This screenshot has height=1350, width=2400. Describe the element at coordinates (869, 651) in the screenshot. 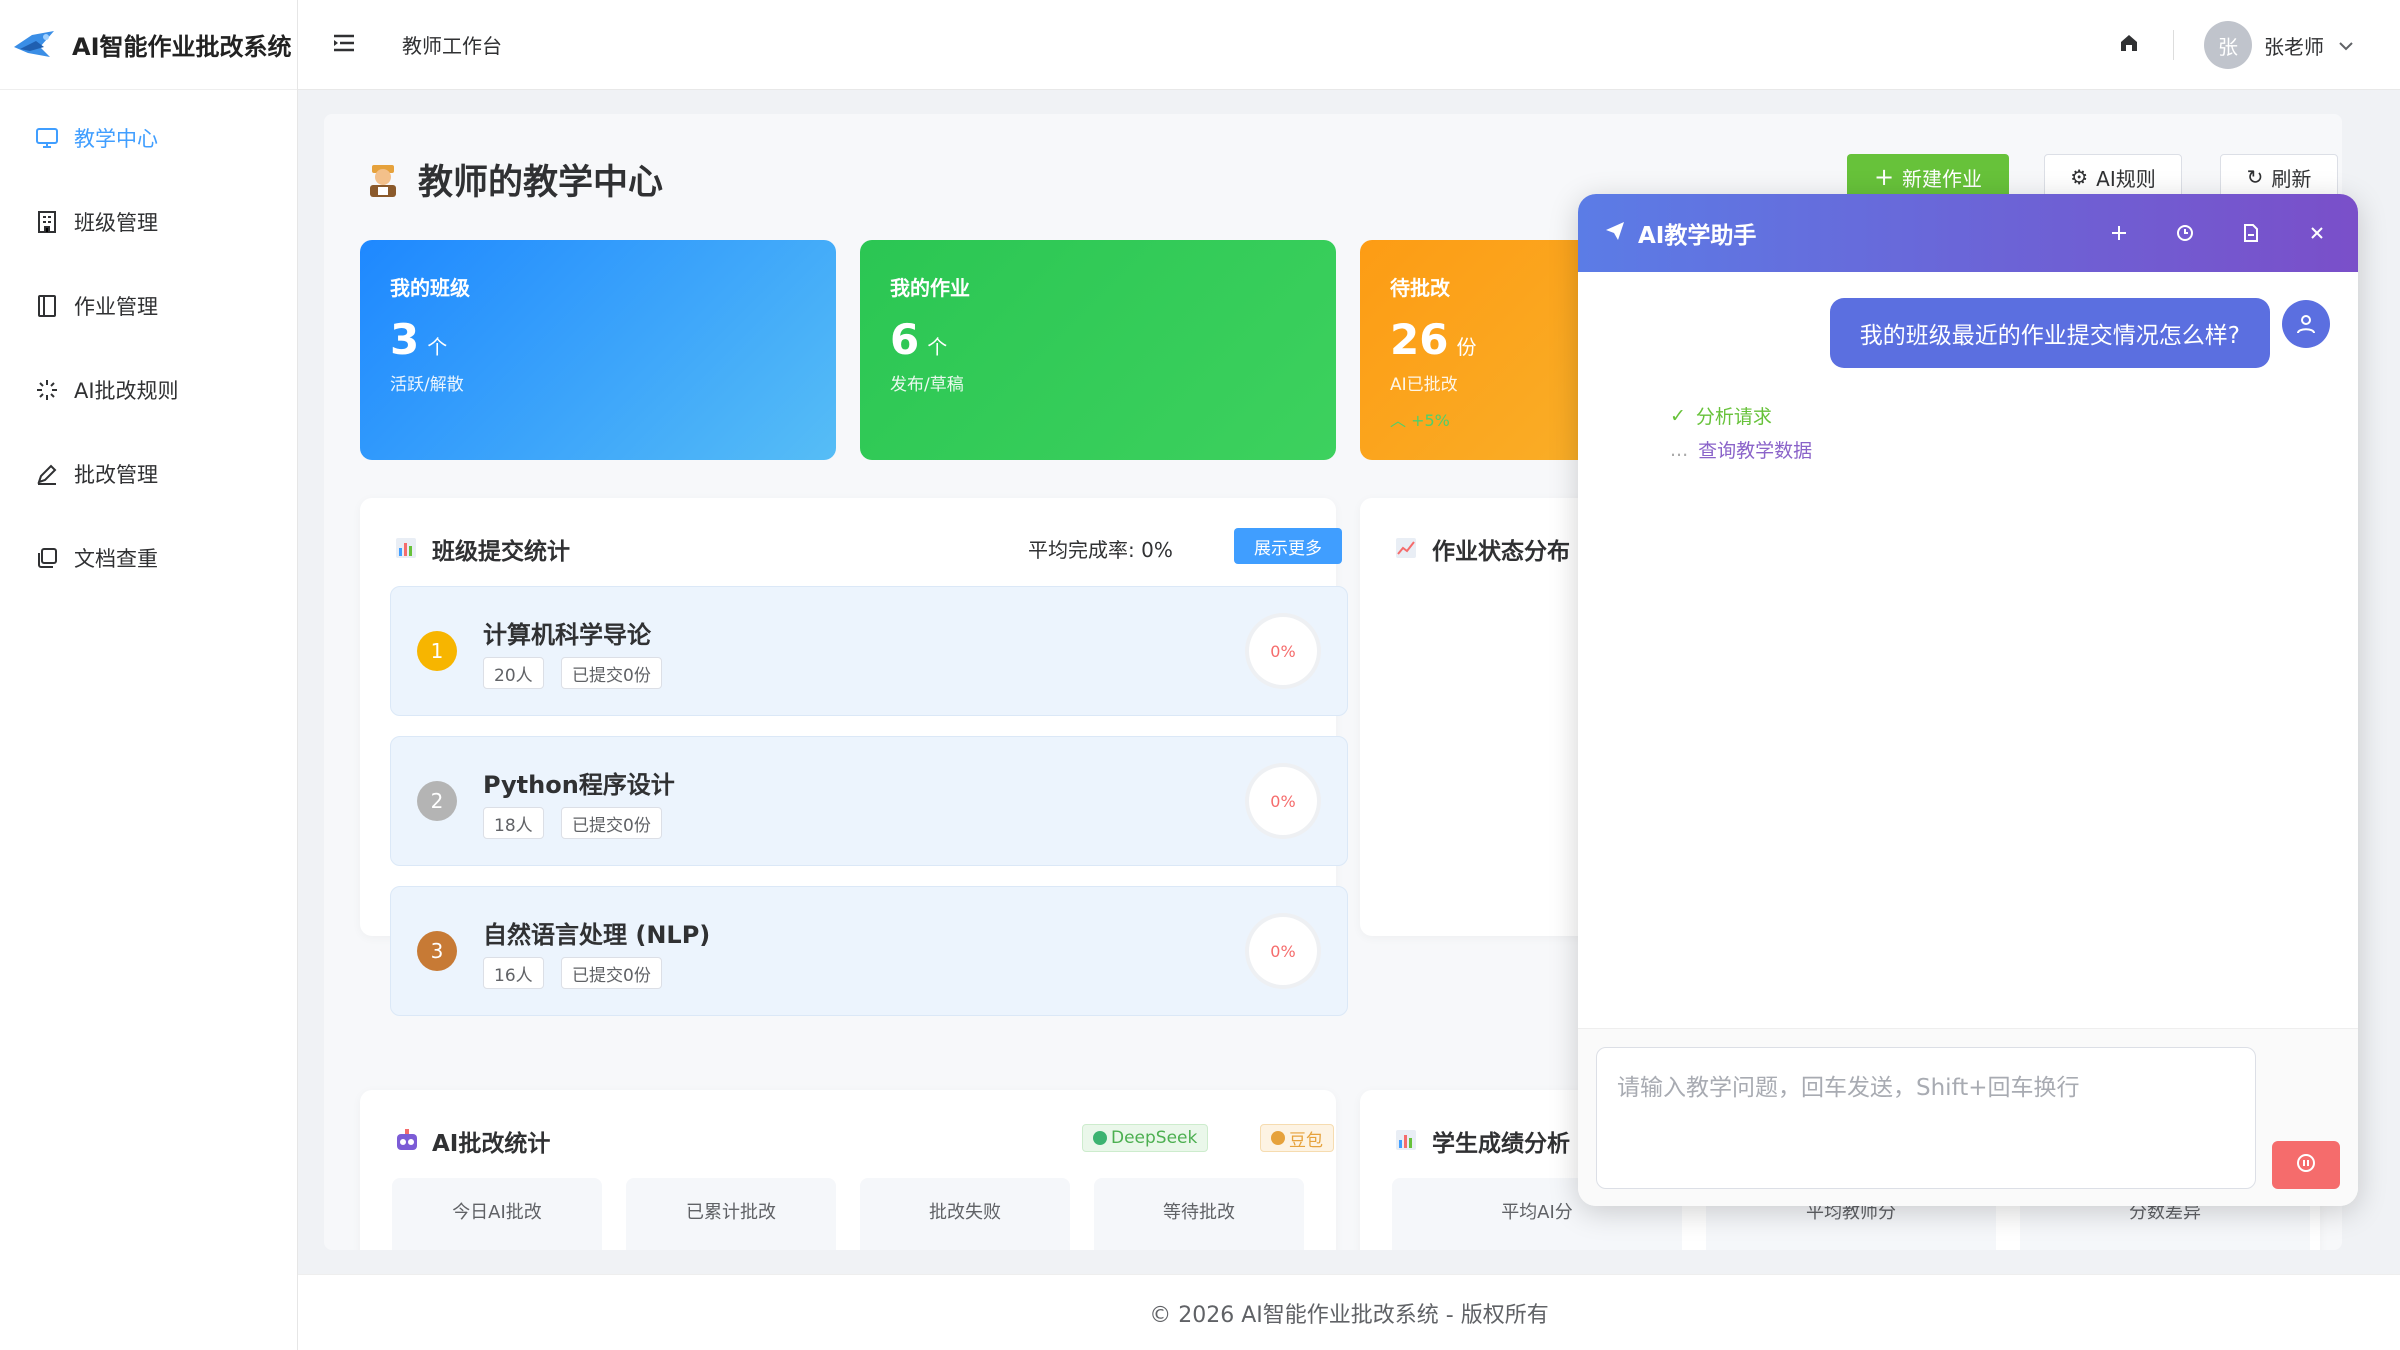

I see `class-row: 1 计算机科学导论 20人 已提交0份 0%` at that location.